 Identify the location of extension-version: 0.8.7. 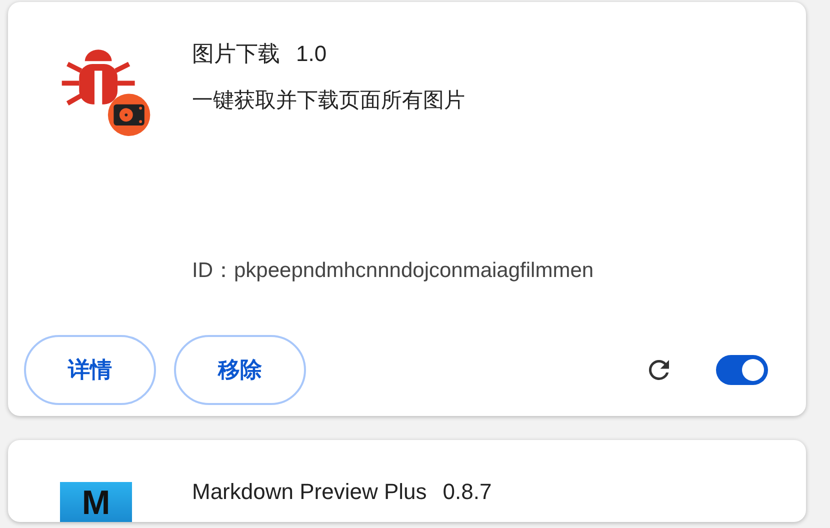
(467, 492).